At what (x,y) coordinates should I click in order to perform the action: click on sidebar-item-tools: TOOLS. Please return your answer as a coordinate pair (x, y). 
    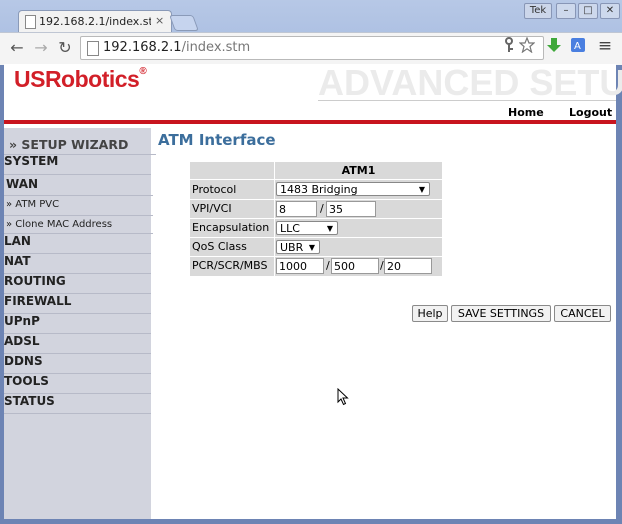
    Looking at the image, I should click on (77, 384).